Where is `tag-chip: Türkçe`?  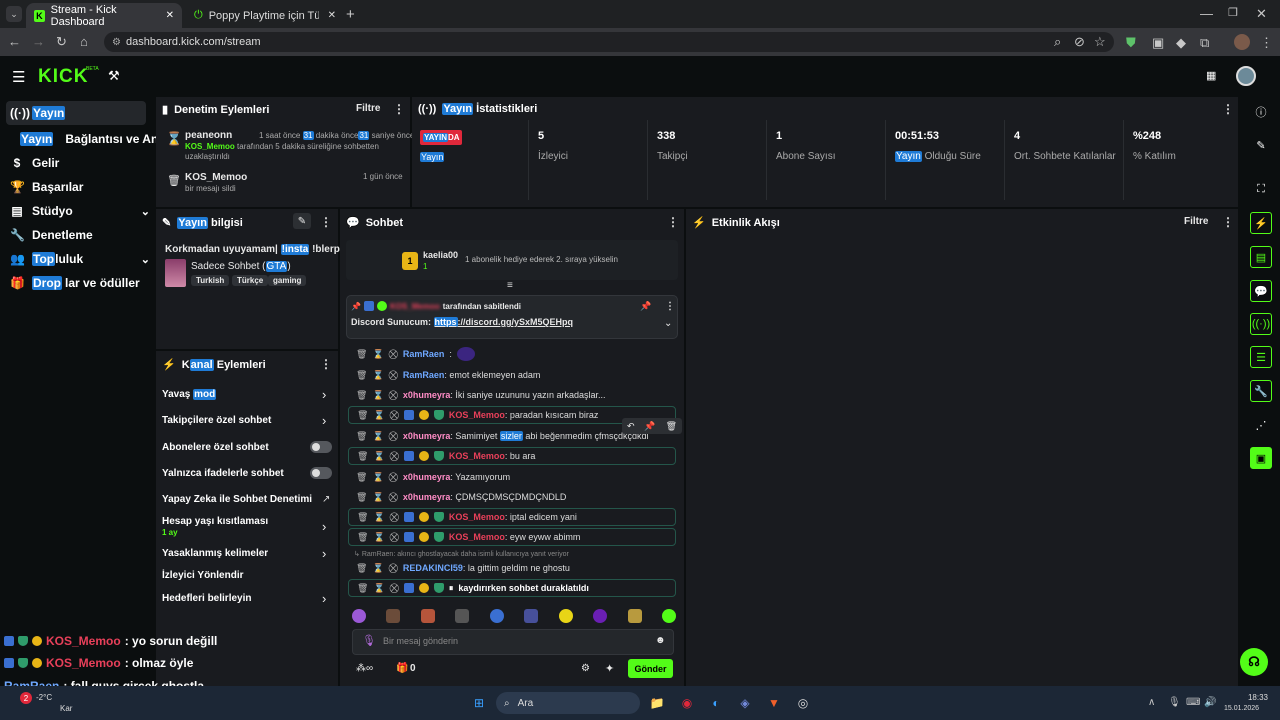
tag-chip: Türkçe is located at coordinates (250, 280).